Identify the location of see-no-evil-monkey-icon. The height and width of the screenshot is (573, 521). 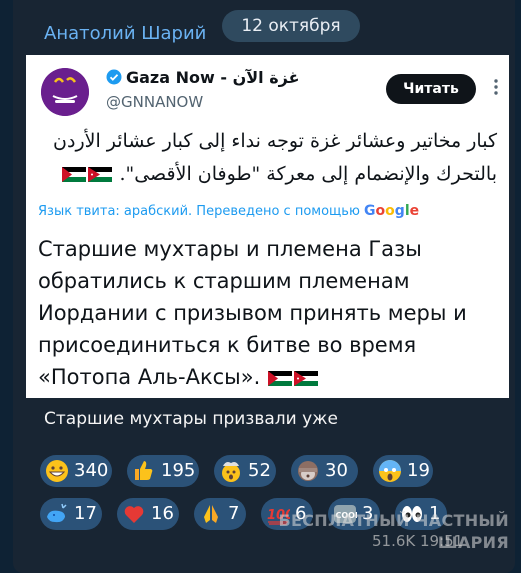
(308, 471).